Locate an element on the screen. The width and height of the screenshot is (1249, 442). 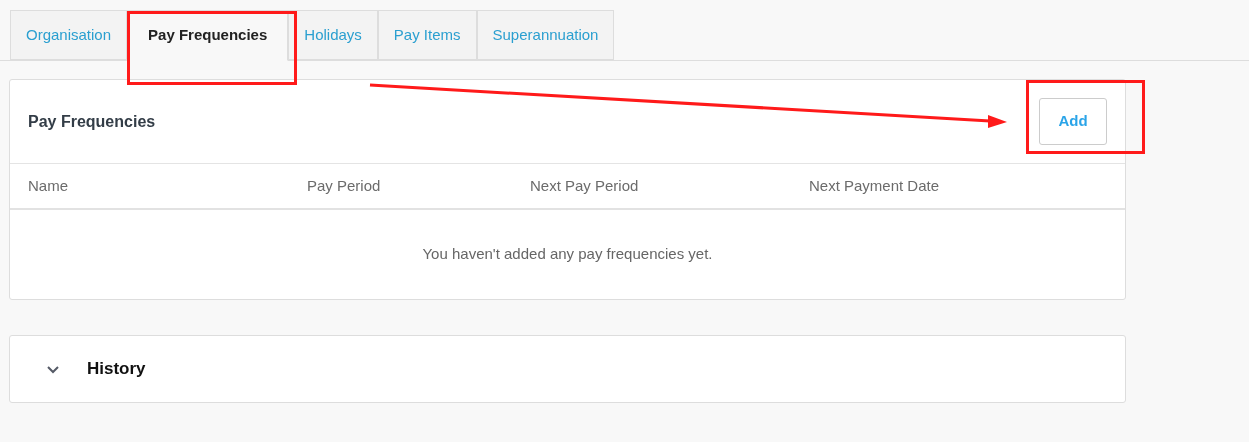
tab: Pay Items is located at coordinates (427, 35).